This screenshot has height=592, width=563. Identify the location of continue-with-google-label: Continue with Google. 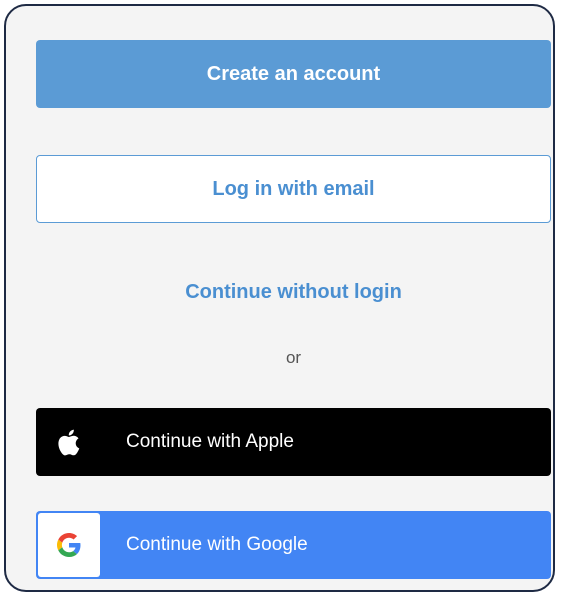
(217, 544).